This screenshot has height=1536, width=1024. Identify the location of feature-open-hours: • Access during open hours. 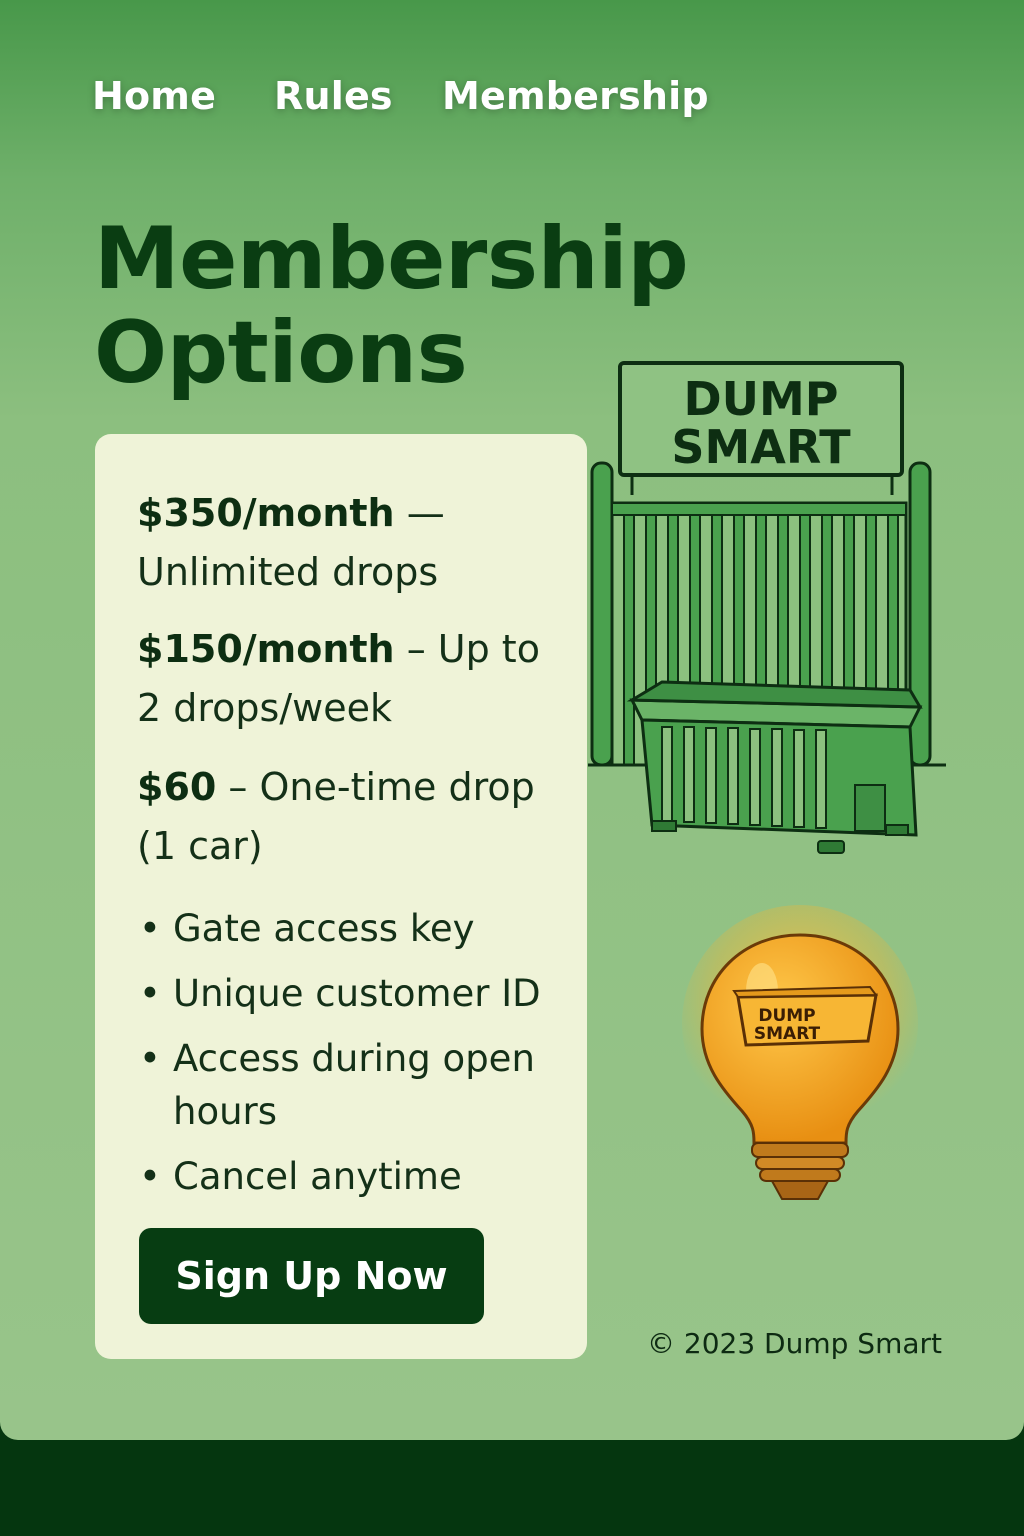
(347, 1085).